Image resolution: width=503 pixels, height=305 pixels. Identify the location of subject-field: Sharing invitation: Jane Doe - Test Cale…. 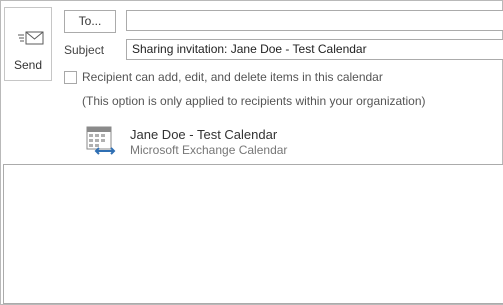
(314, 49).